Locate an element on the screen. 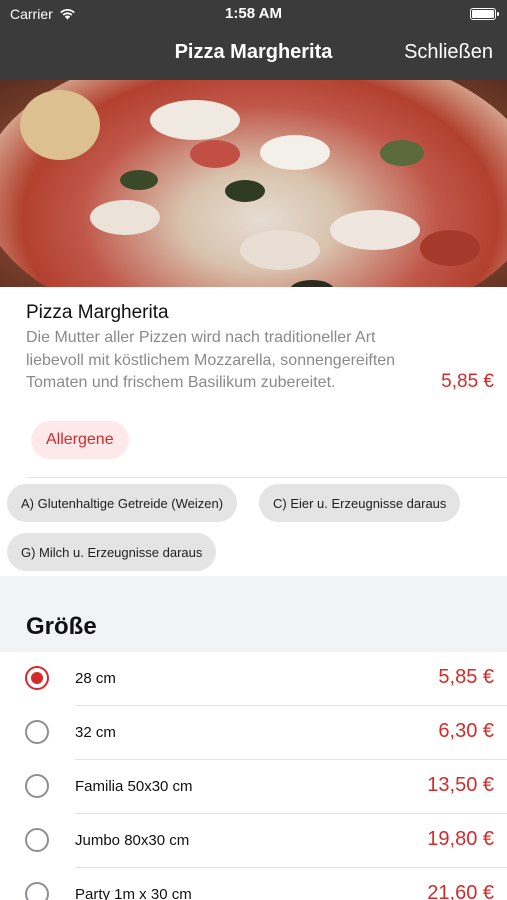 The width and height of the screenshot is (507, 900). allergen-chip: A) Glutenhaltige Getreide (Weizen) is located at coordinates (122, 503).